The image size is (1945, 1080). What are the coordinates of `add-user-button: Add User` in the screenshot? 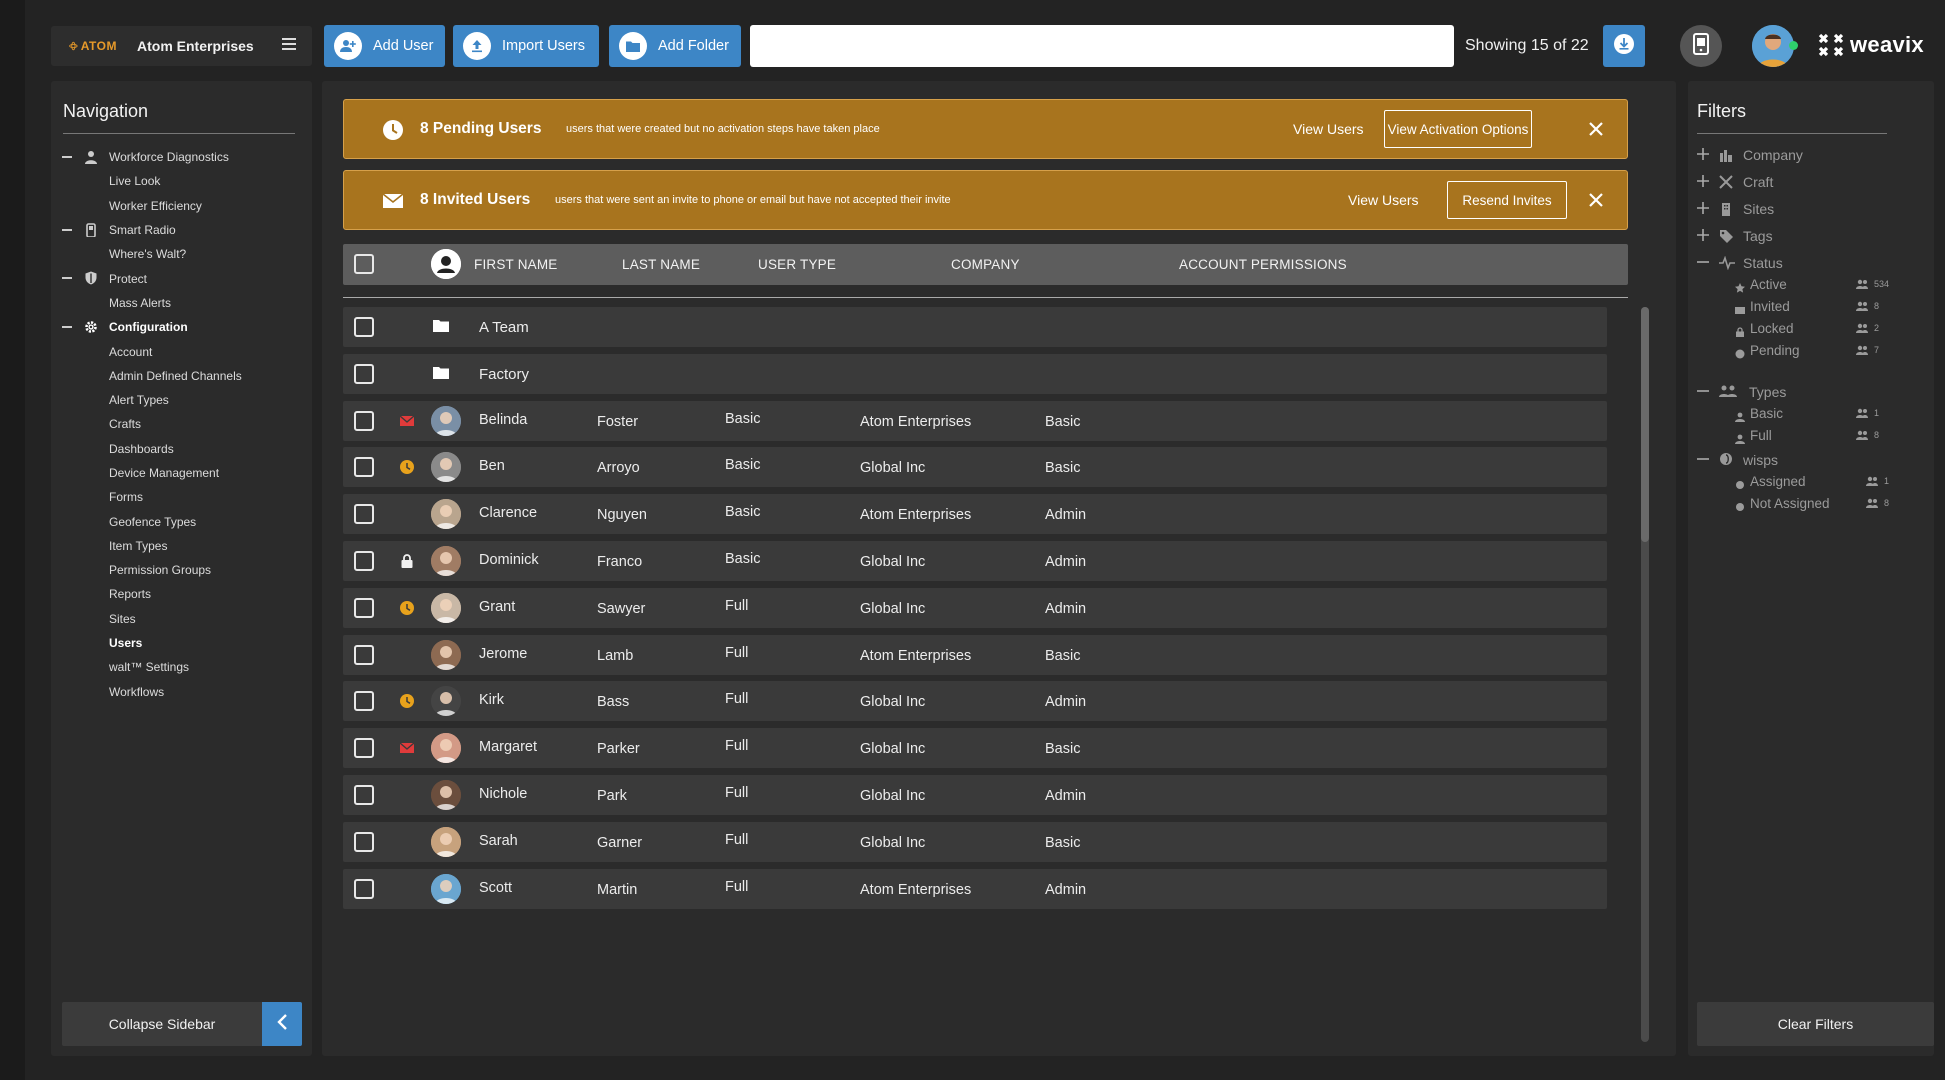 It's located at (384, 46).